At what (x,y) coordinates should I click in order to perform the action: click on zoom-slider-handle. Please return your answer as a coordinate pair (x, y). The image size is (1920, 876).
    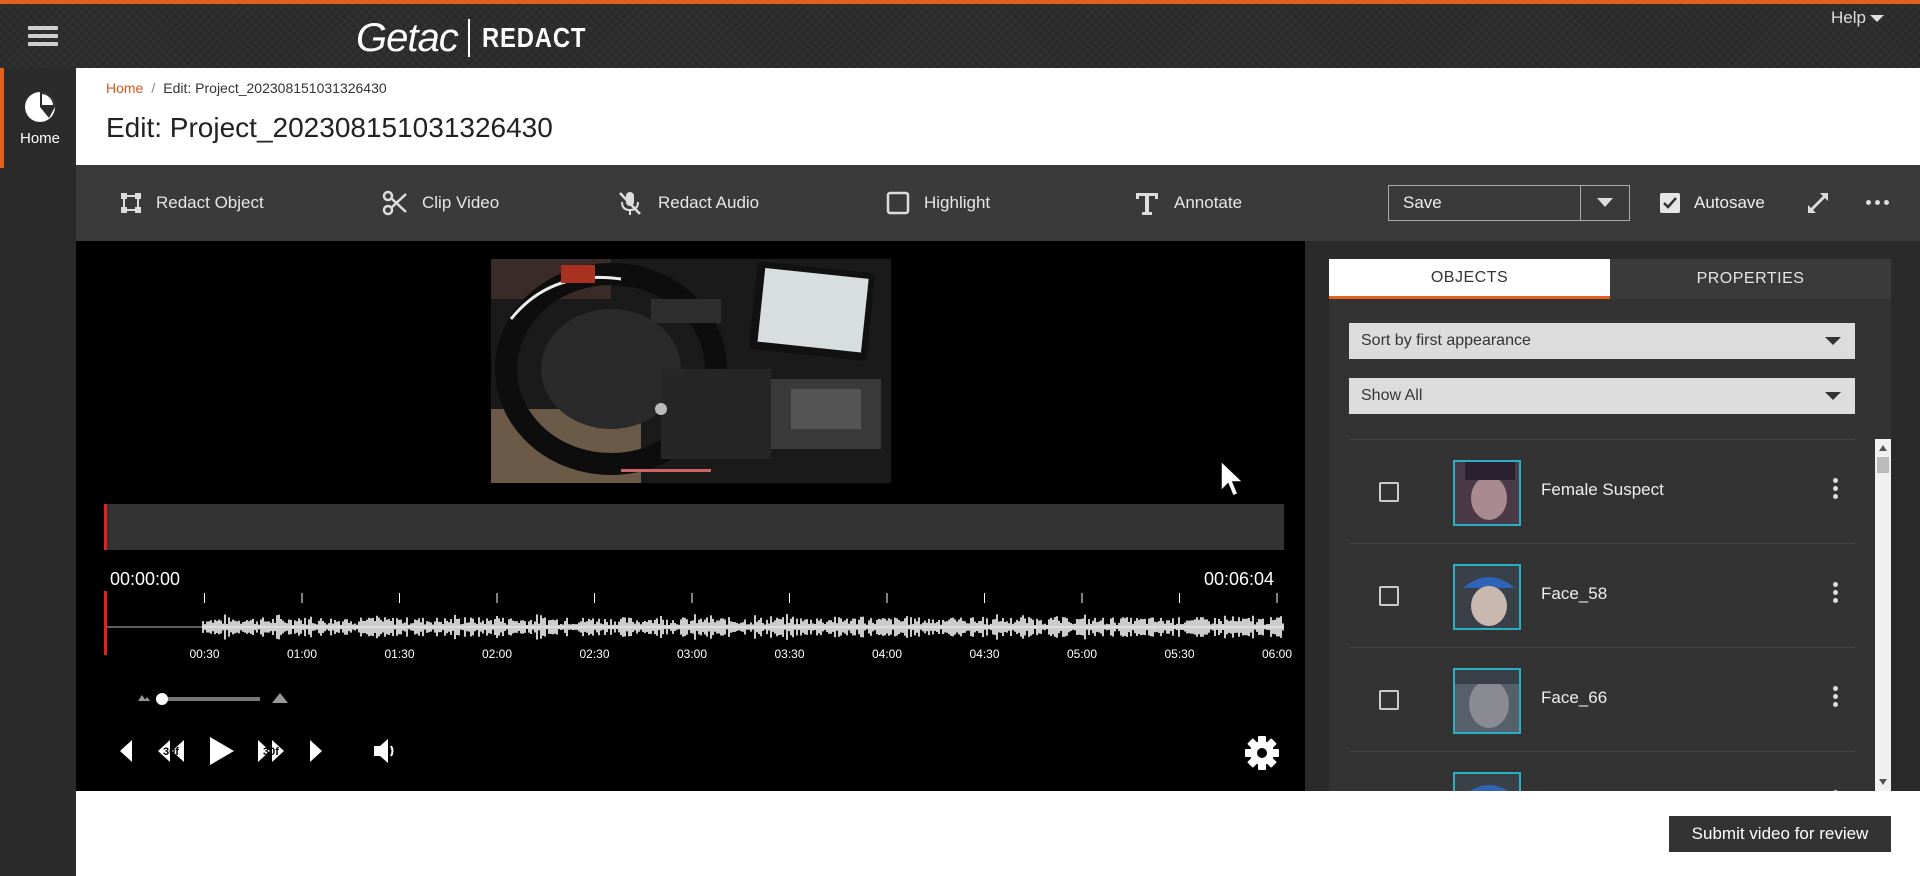
    Looking at the image, I should click on (162, 699).